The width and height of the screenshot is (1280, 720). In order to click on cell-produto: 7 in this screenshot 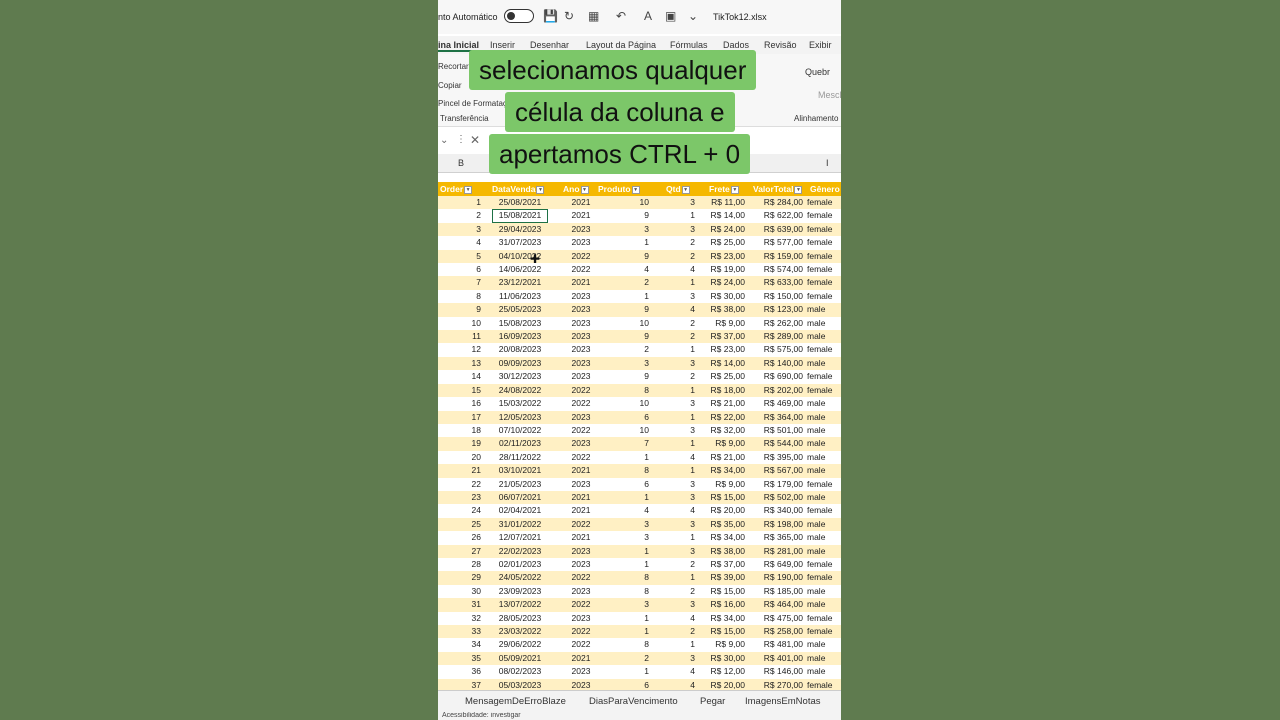, I will do `click(623, 443)`.